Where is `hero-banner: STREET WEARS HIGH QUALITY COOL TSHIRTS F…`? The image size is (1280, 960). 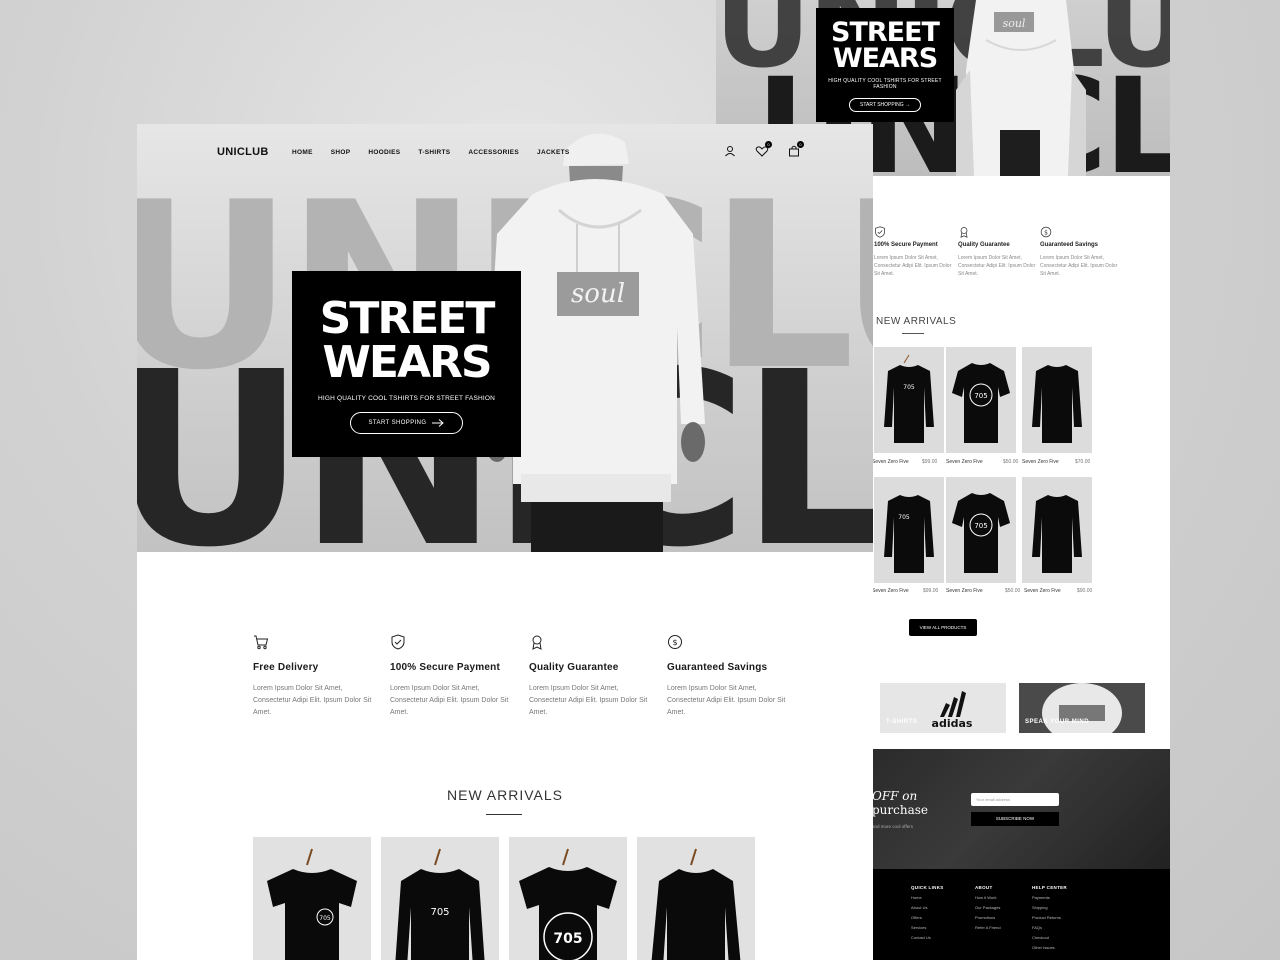 hero-banner: STREET WEARS HIGH QUALITY COOL TSHIRTS F… is located at coordinates (406, 364).